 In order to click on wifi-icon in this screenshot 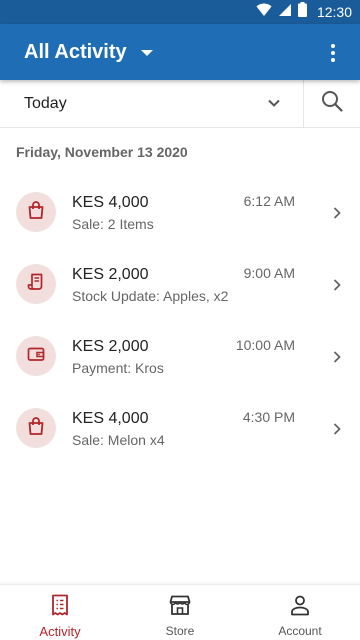, I will do `click(264, 12)`.